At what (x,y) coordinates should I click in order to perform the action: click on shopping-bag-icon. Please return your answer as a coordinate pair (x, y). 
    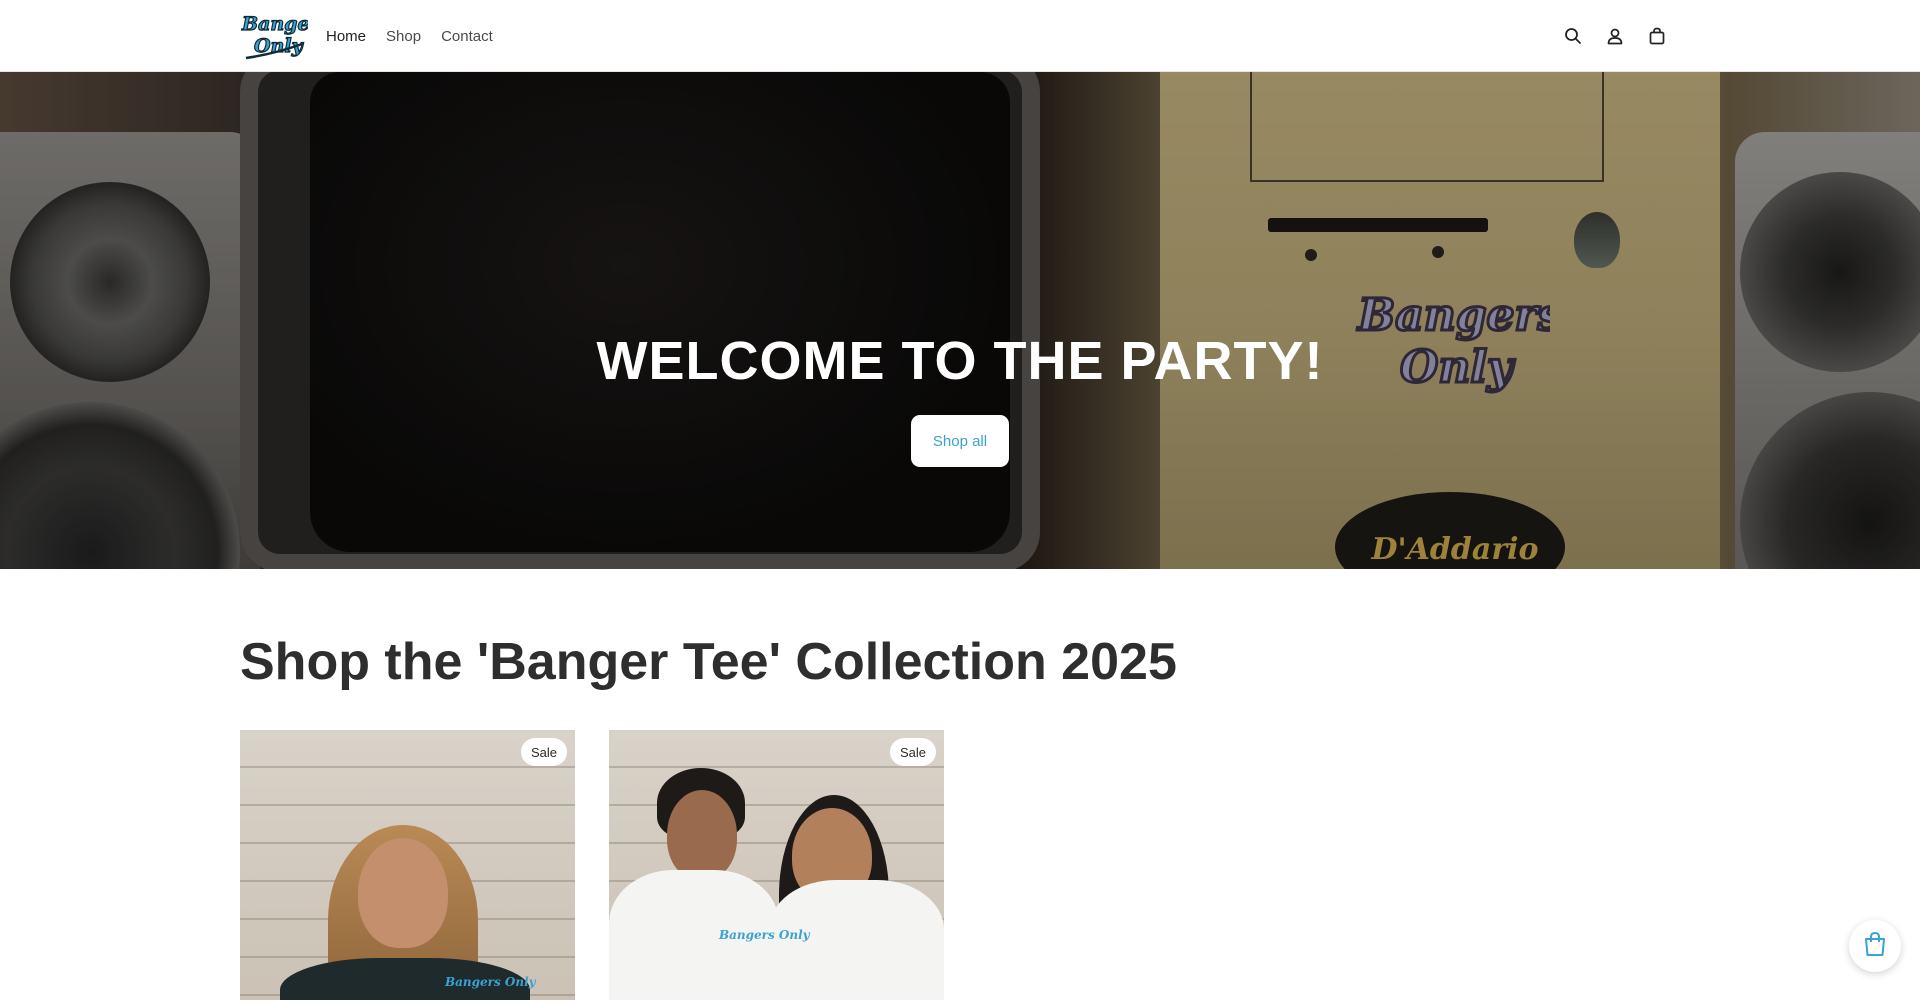
    Looking at the image, I should click on (1875, 946).